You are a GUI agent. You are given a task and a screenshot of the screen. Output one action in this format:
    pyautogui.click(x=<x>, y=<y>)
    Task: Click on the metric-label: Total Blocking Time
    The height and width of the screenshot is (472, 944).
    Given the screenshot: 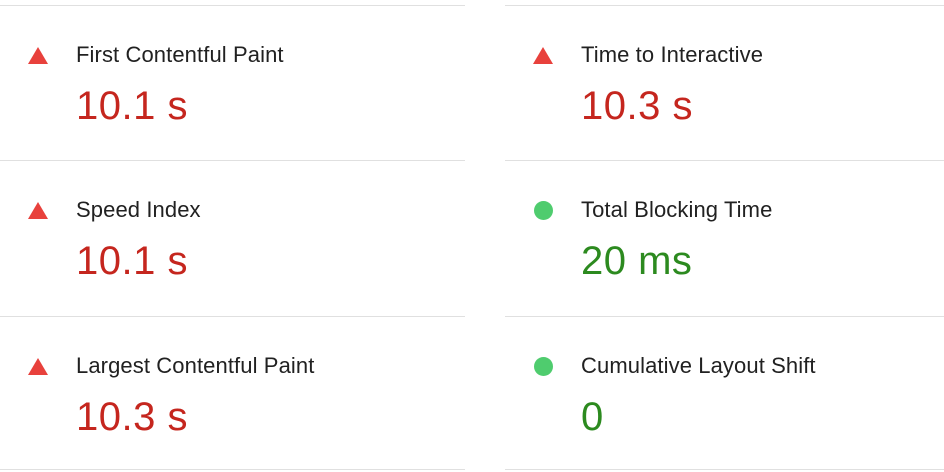 What is the action you would take?
    pyautogui.click(x=677, y=209)
    